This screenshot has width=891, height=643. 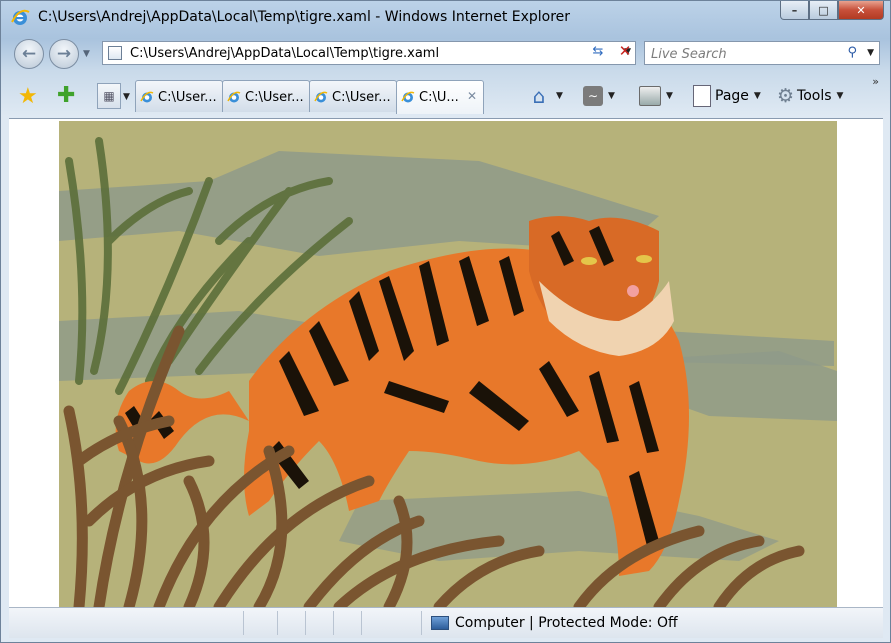 I want to click on search-icon: ⚲, so click(x=852, y=52).